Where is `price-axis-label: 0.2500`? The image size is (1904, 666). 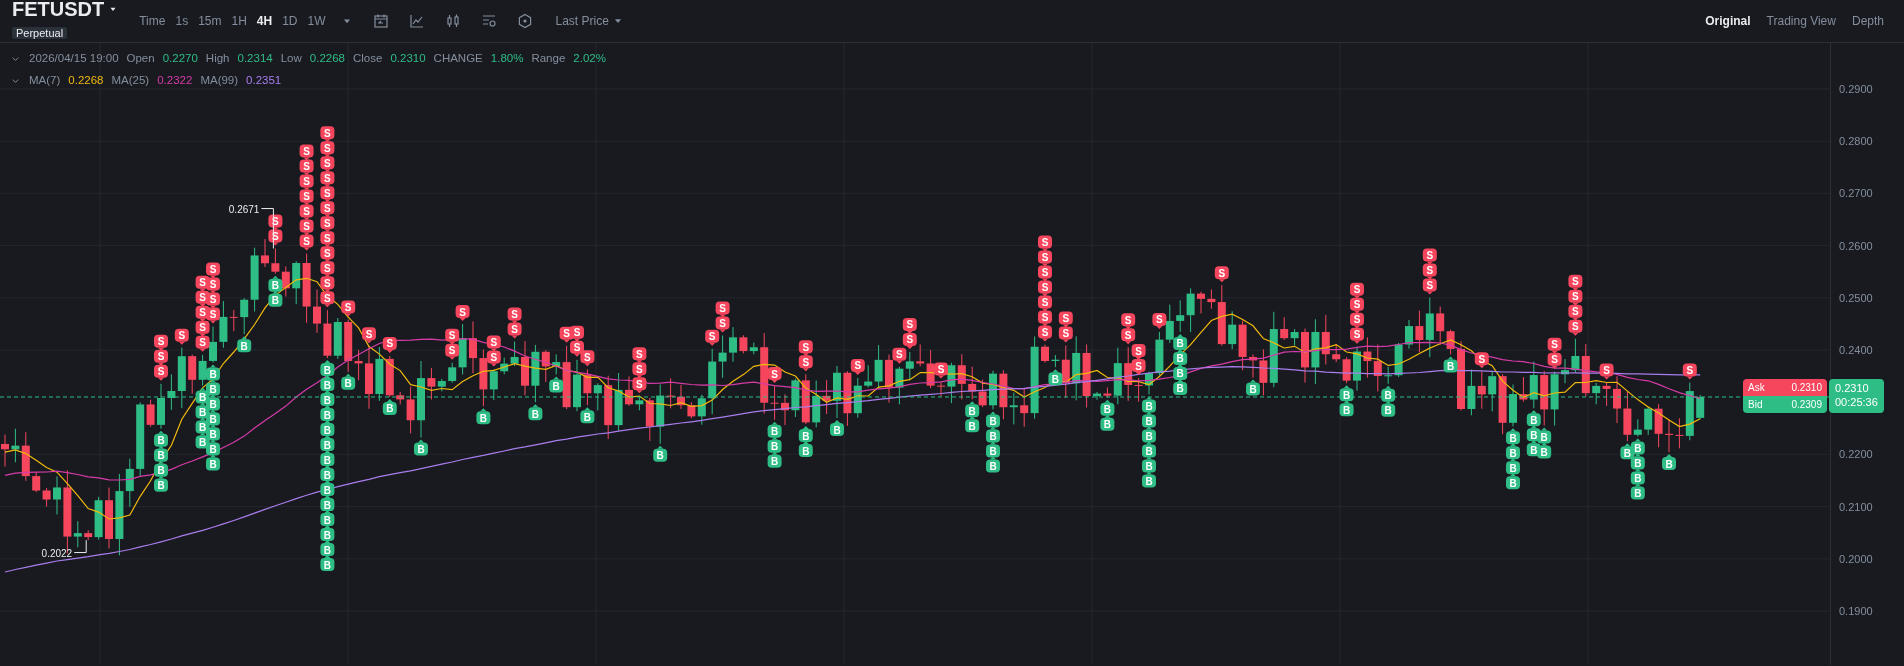 price-axis-label: 0.2500 is located at coordinates (1856, 298).